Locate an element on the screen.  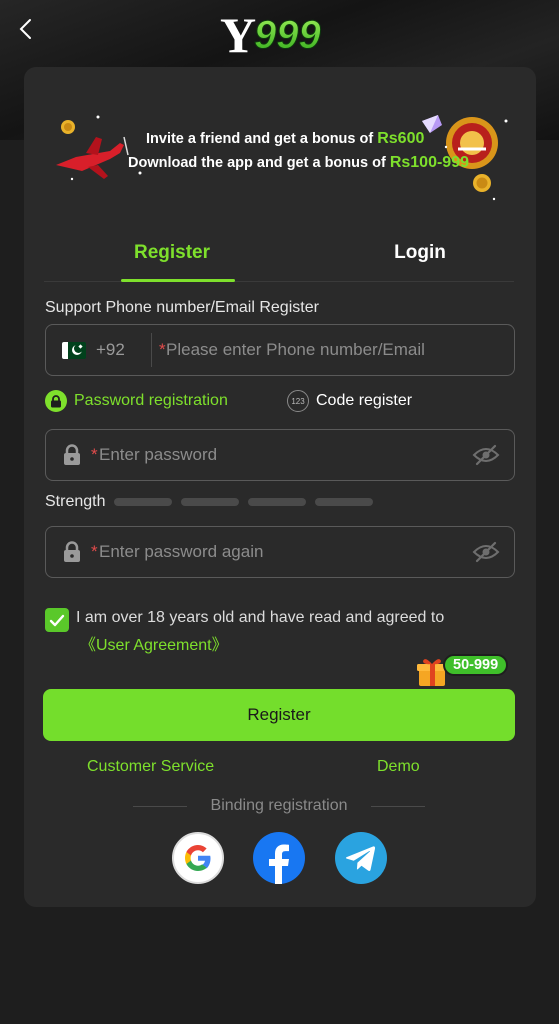
confirm-password-field: * is located at coordinates (280, 552).